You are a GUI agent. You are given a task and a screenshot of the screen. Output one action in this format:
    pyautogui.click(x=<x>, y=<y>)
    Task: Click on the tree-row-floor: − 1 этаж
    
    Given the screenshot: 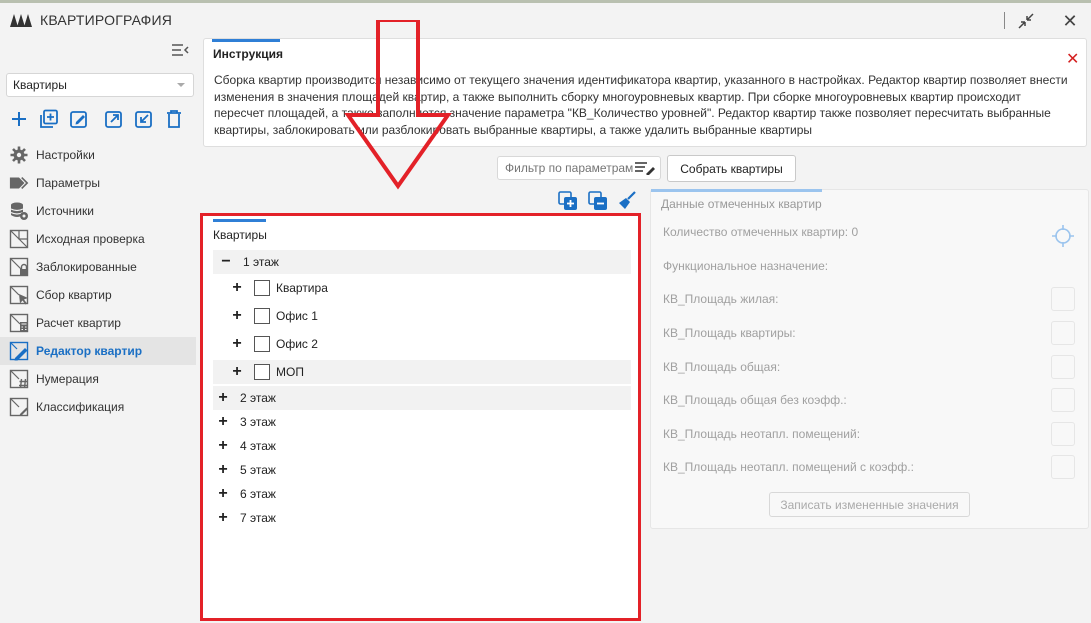 What is the action you would take?
    pyautogui.click(x=422, y=262)
    